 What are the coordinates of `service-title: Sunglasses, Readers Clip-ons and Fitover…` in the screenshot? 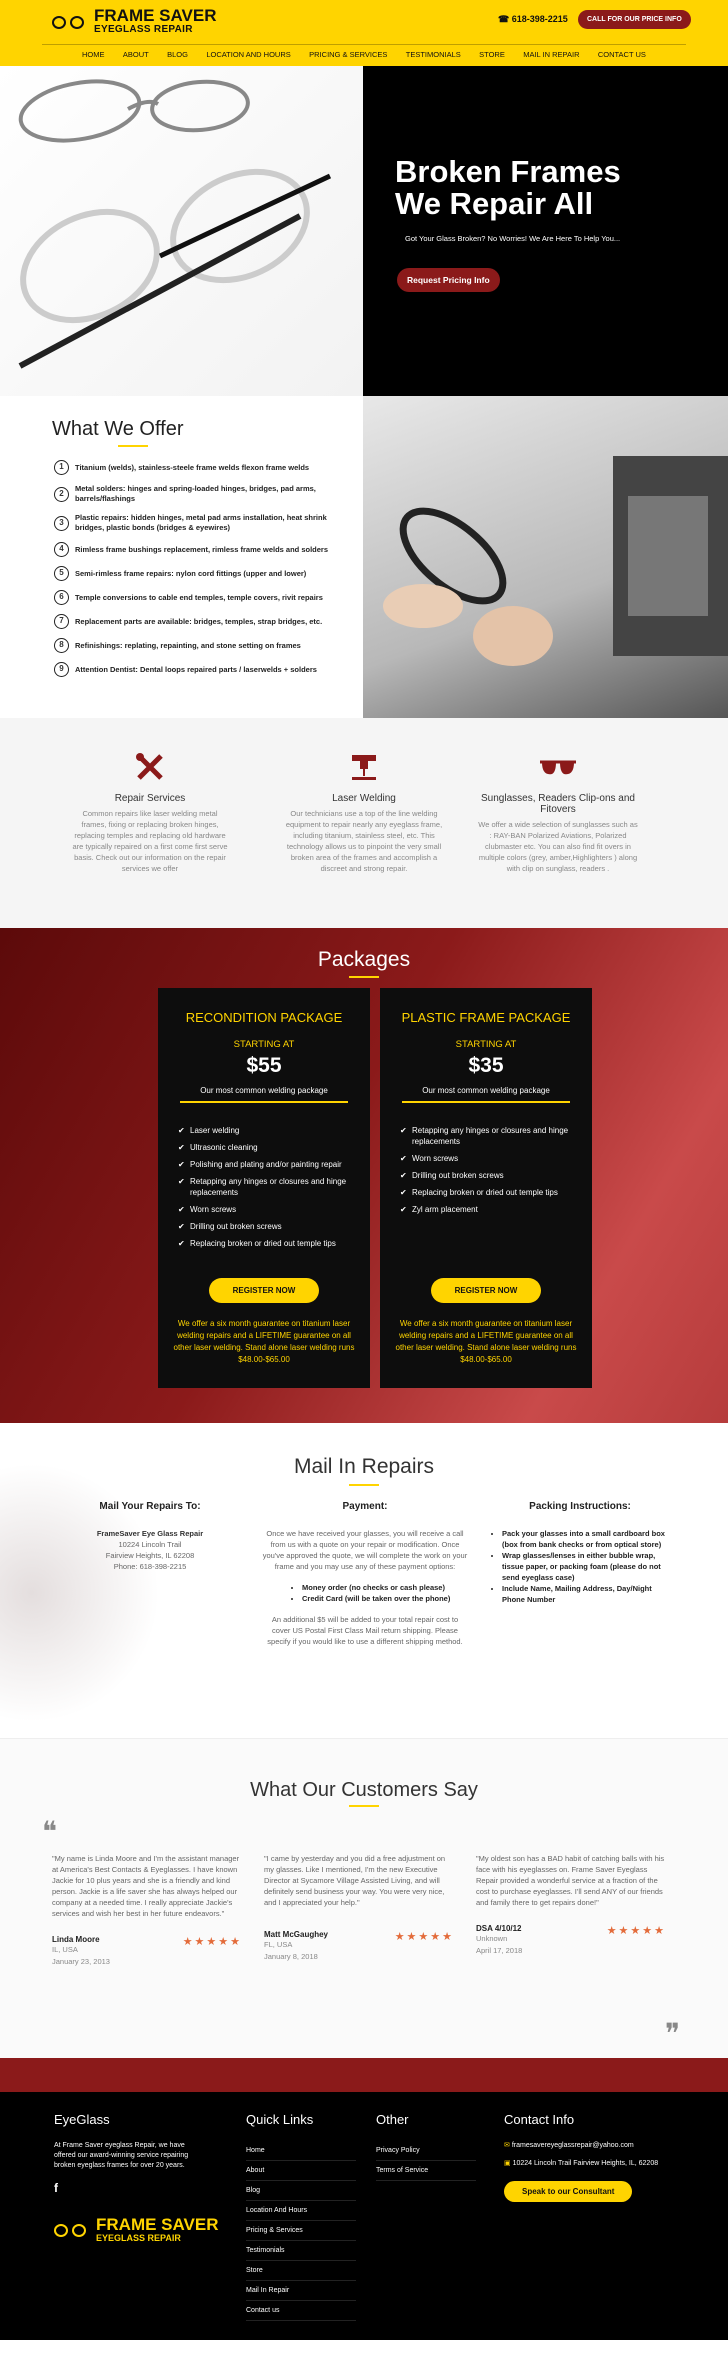 It's located at (558, 804).